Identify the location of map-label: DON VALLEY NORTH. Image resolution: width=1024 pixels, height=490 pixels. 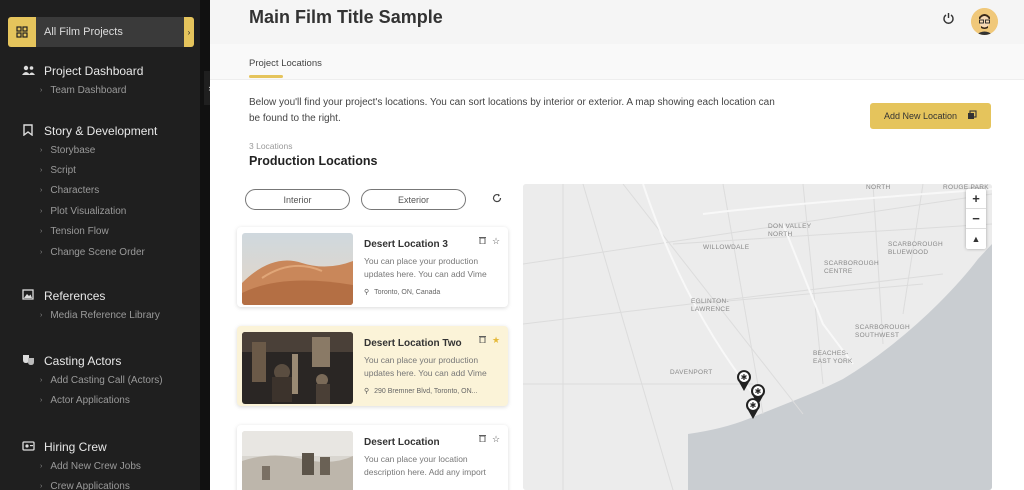
(790, 230).